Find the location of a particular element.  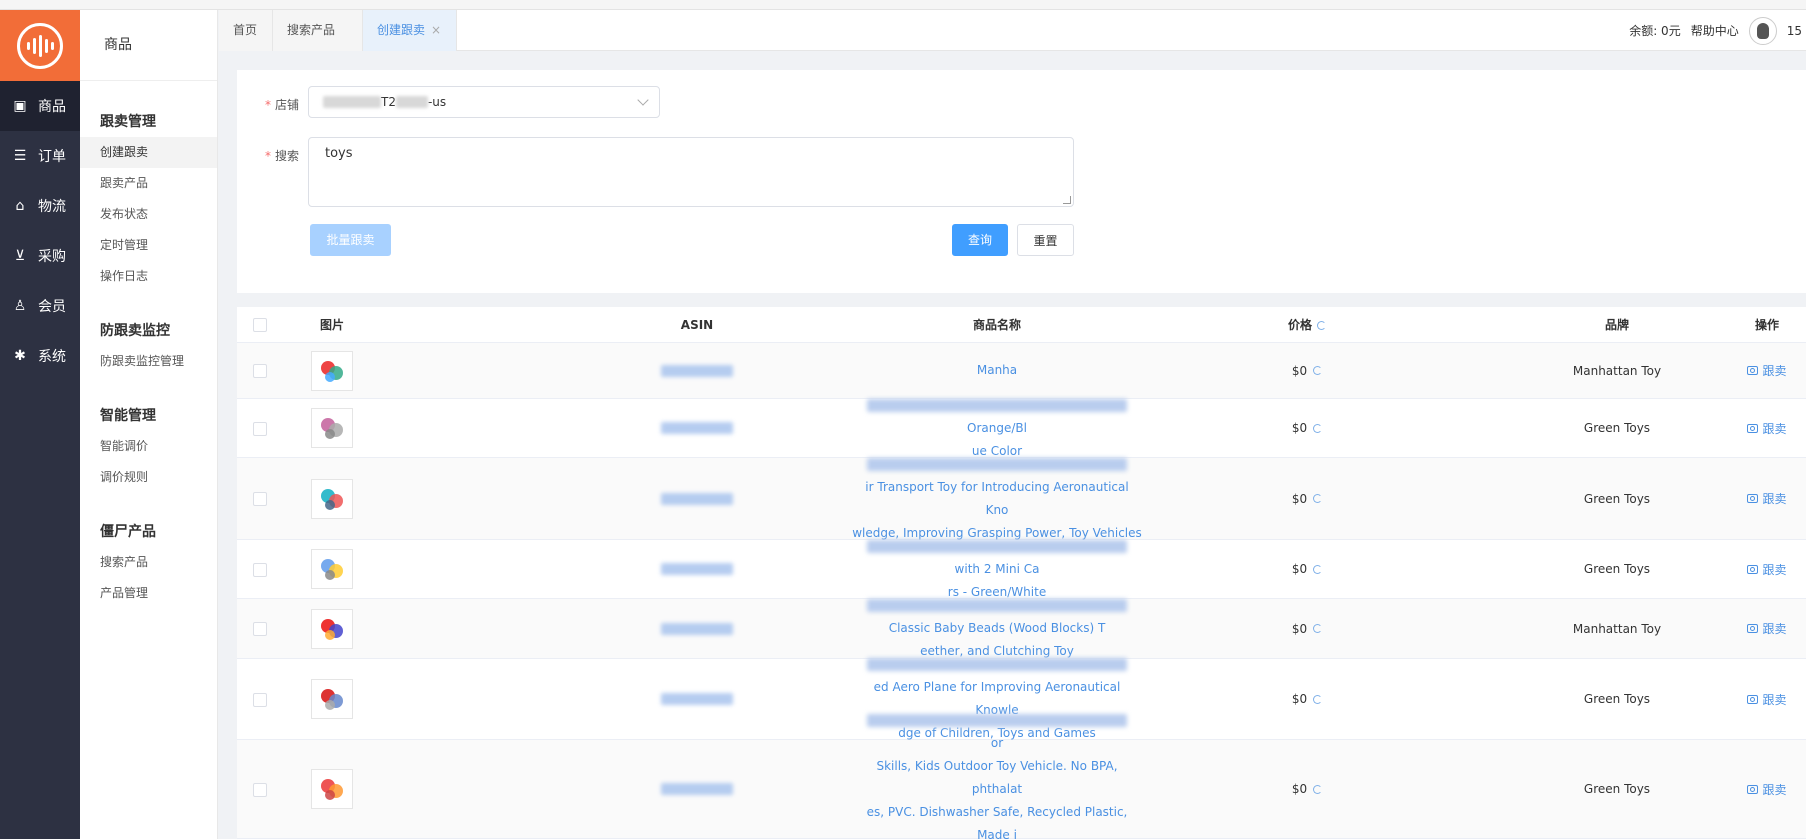

submenu-item-create: 创建跟卖 is located at coordinates (148, 152).